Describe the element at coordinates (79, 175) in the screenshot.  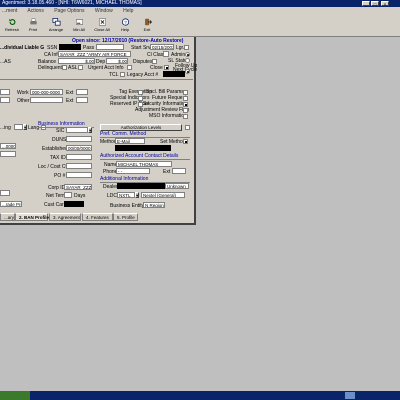
I see `po-field` at that location.